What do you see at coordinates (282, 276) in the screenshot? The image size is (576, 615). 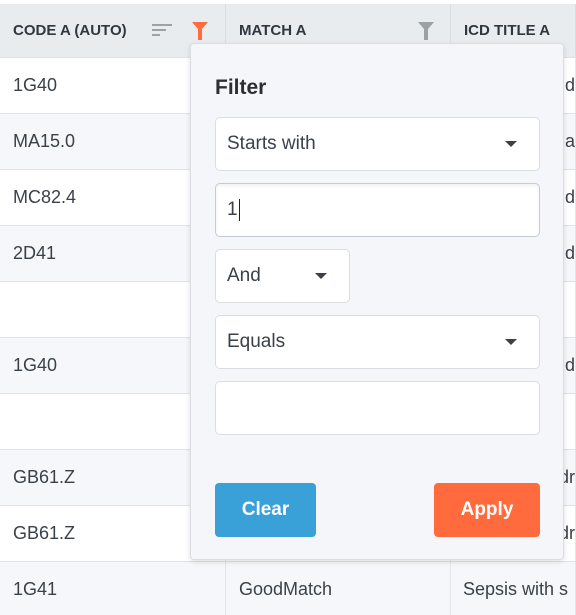 I see `operator-select: And` at bounding box center [282, 276].